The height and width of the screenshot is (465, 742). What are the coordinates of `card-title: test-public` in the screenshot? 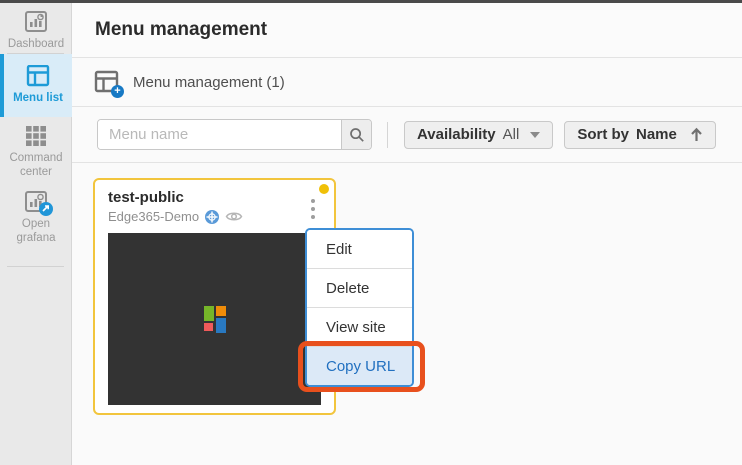 It's located at (146, 197).